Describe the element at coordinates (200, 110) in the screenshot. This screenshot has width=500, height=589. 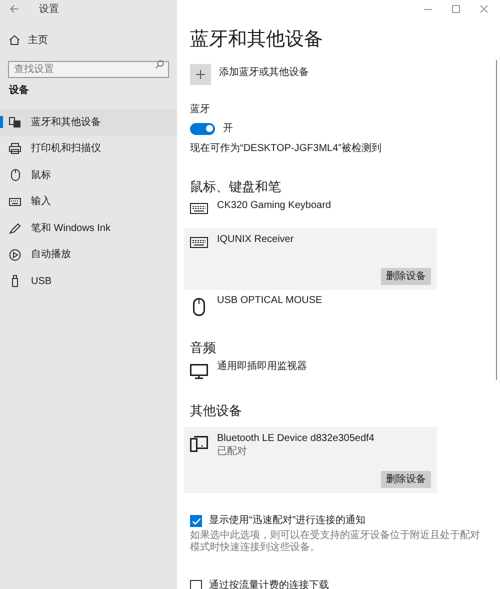
I see `bluetooth-label: 蓝牙` at that location.